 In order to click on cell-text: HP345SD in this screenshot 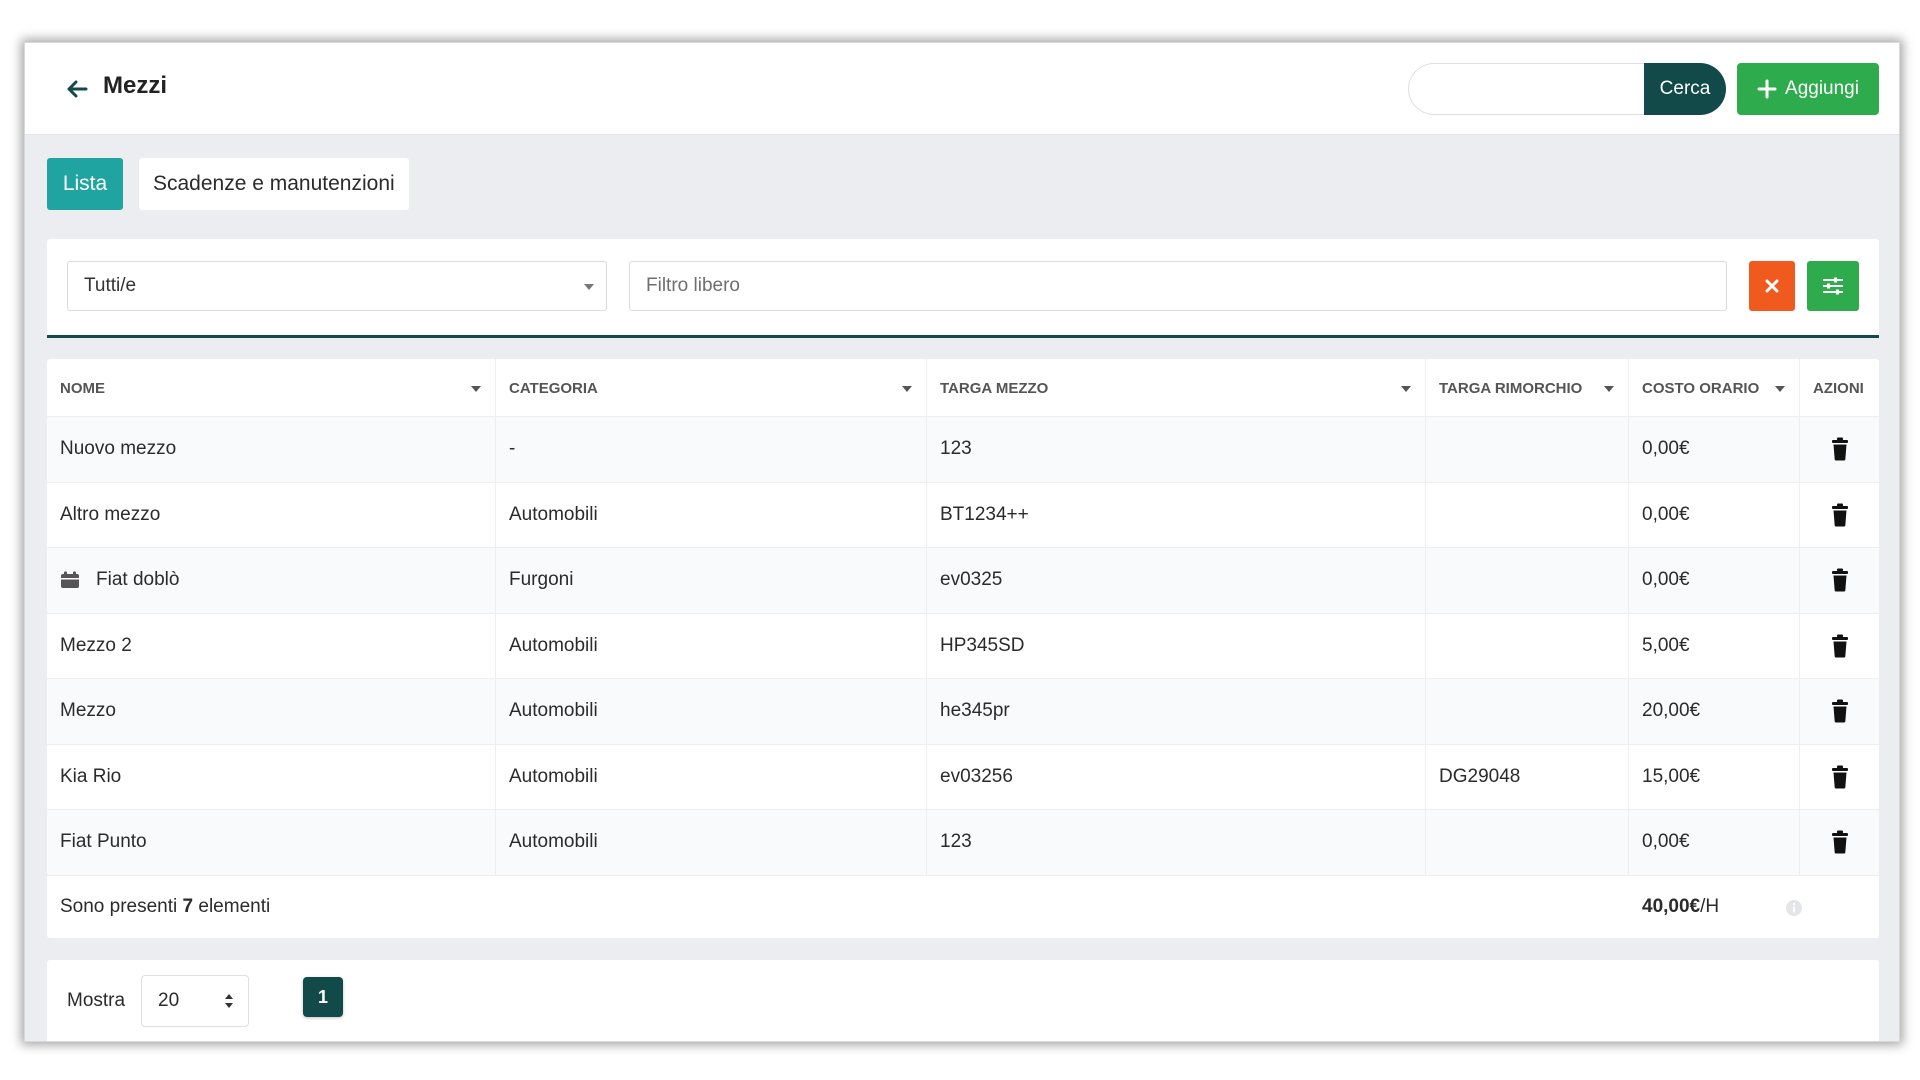, I will do `click(982, 645)`.